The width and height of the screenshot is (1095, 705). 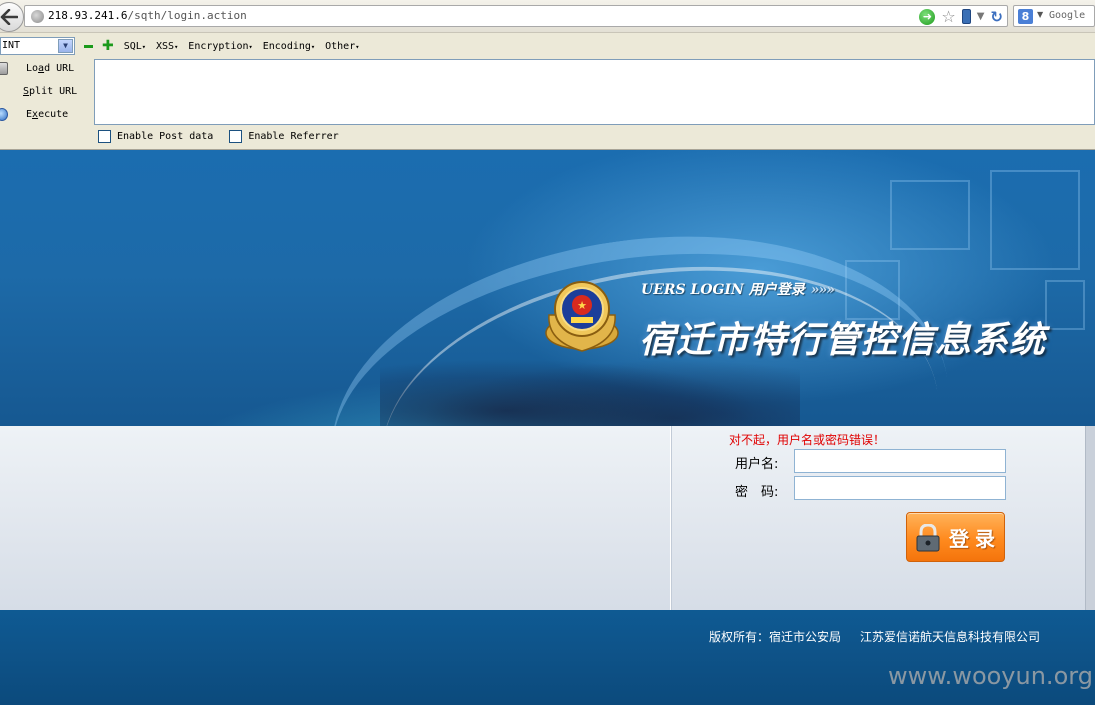 What do you see at coordinates (981, 16) in the screenshot?
I see `dropdown-icon: ▼` at bounding box center [981, 16].